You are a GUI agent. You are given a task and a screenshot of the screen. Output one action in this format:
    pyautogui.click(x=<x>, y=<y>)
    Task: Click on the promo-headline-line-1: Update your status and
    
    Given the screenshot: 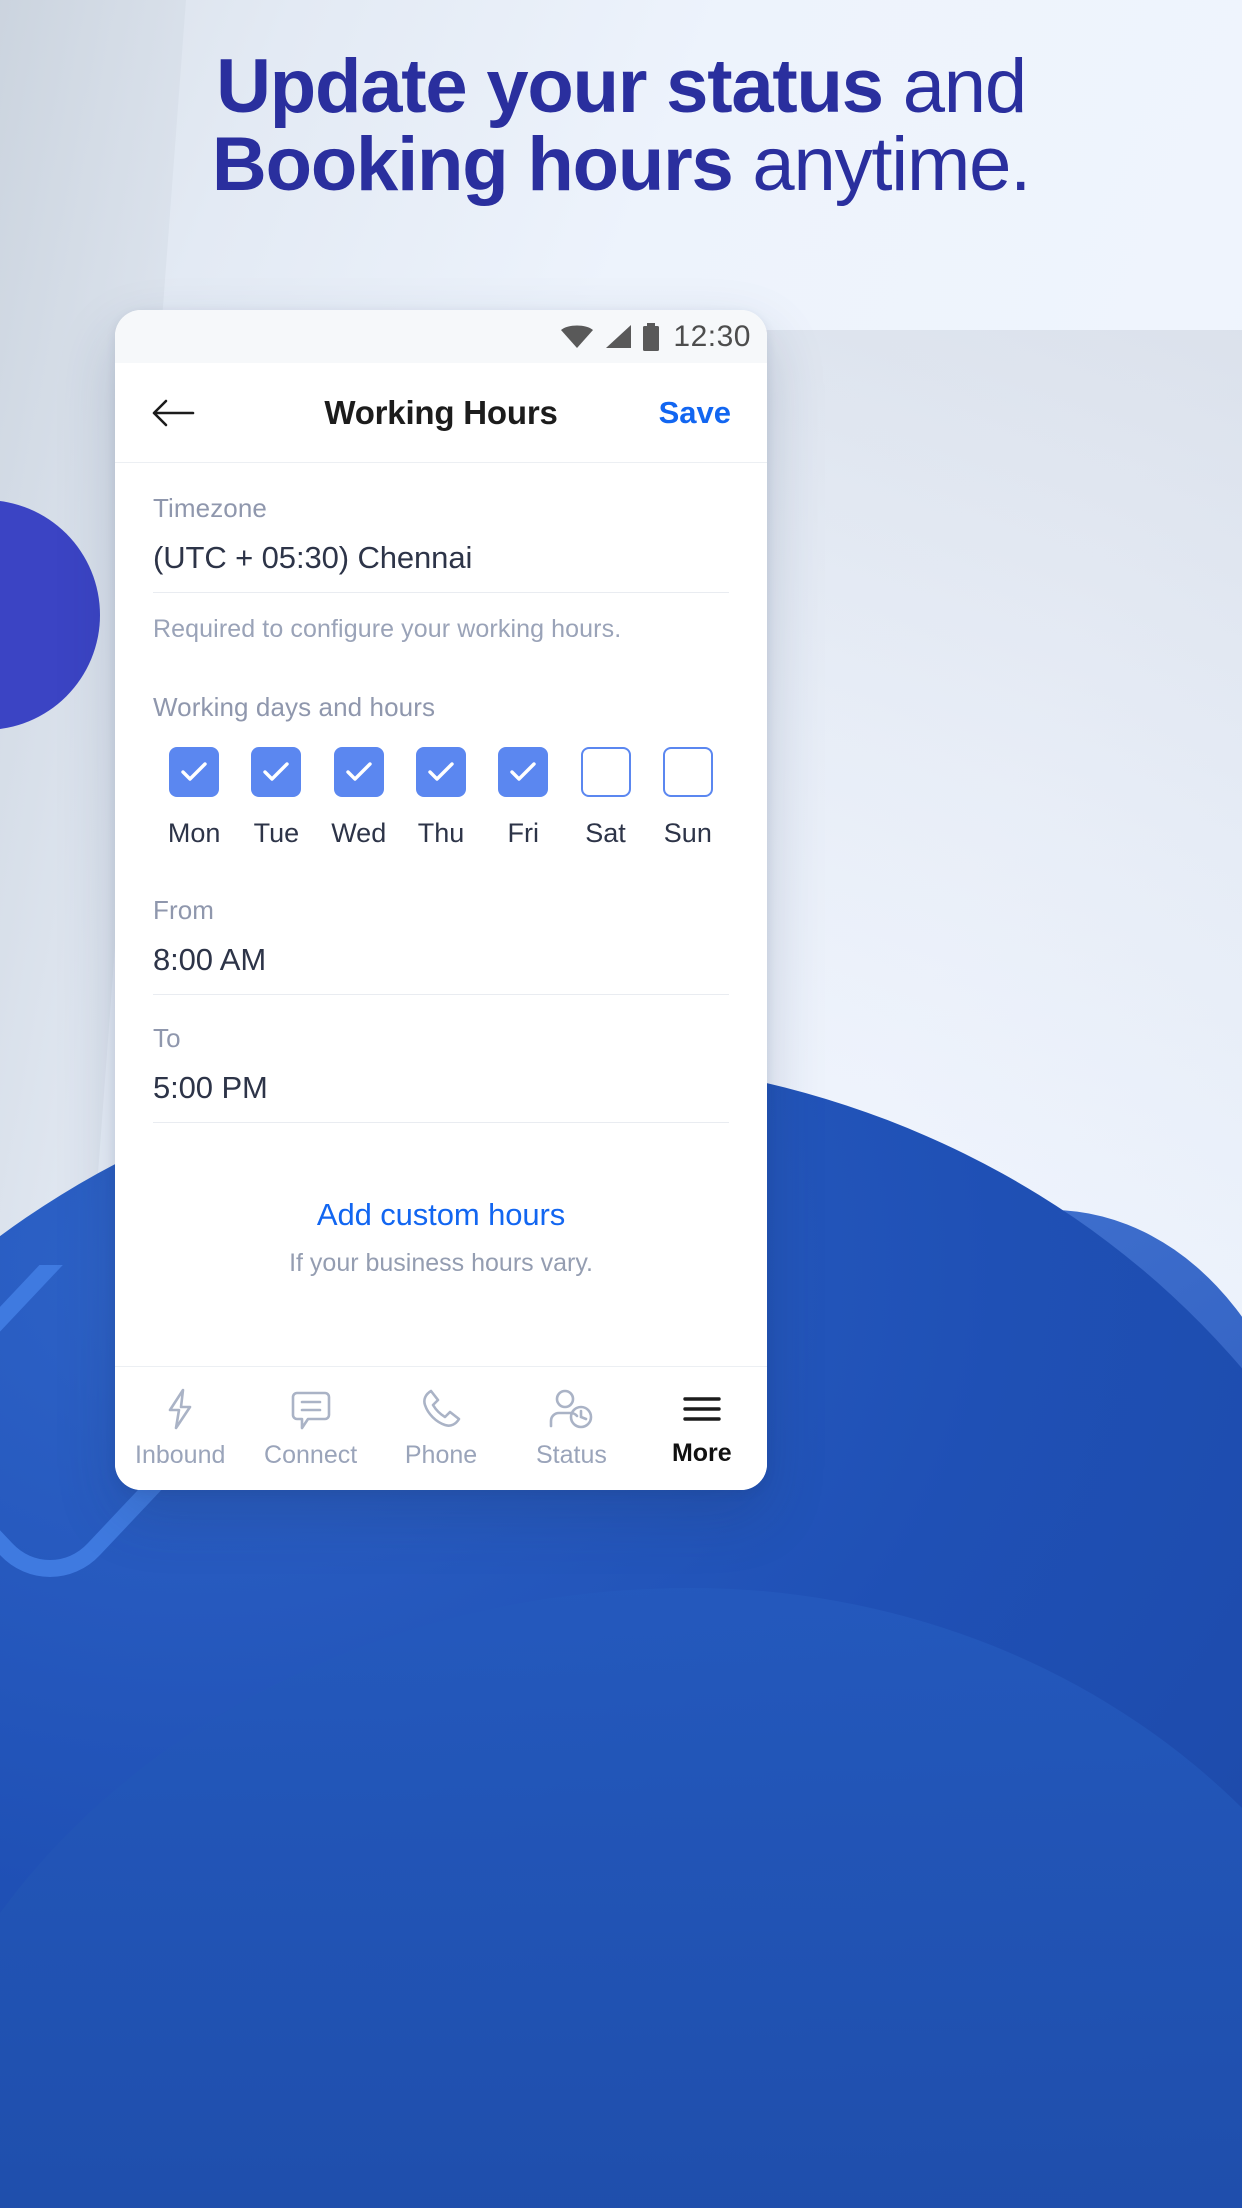 What is the action you would take?
    pyautogui.click(x=621, y=86)
    